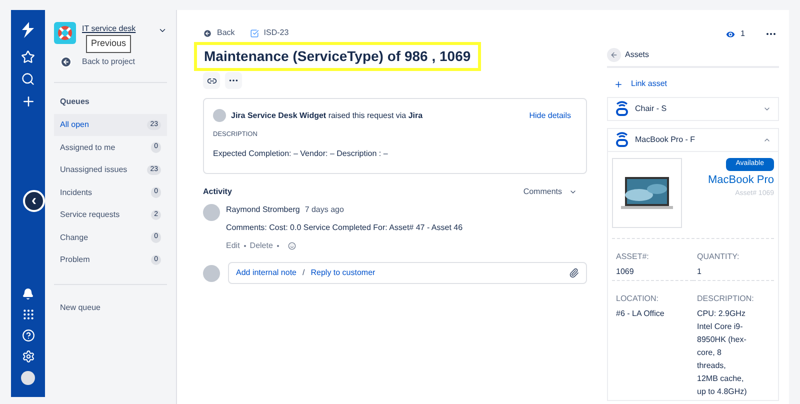  Describe the element at coordinates (693, 109) in the screenshot. I see `asset-header: Chair - S` at that location.